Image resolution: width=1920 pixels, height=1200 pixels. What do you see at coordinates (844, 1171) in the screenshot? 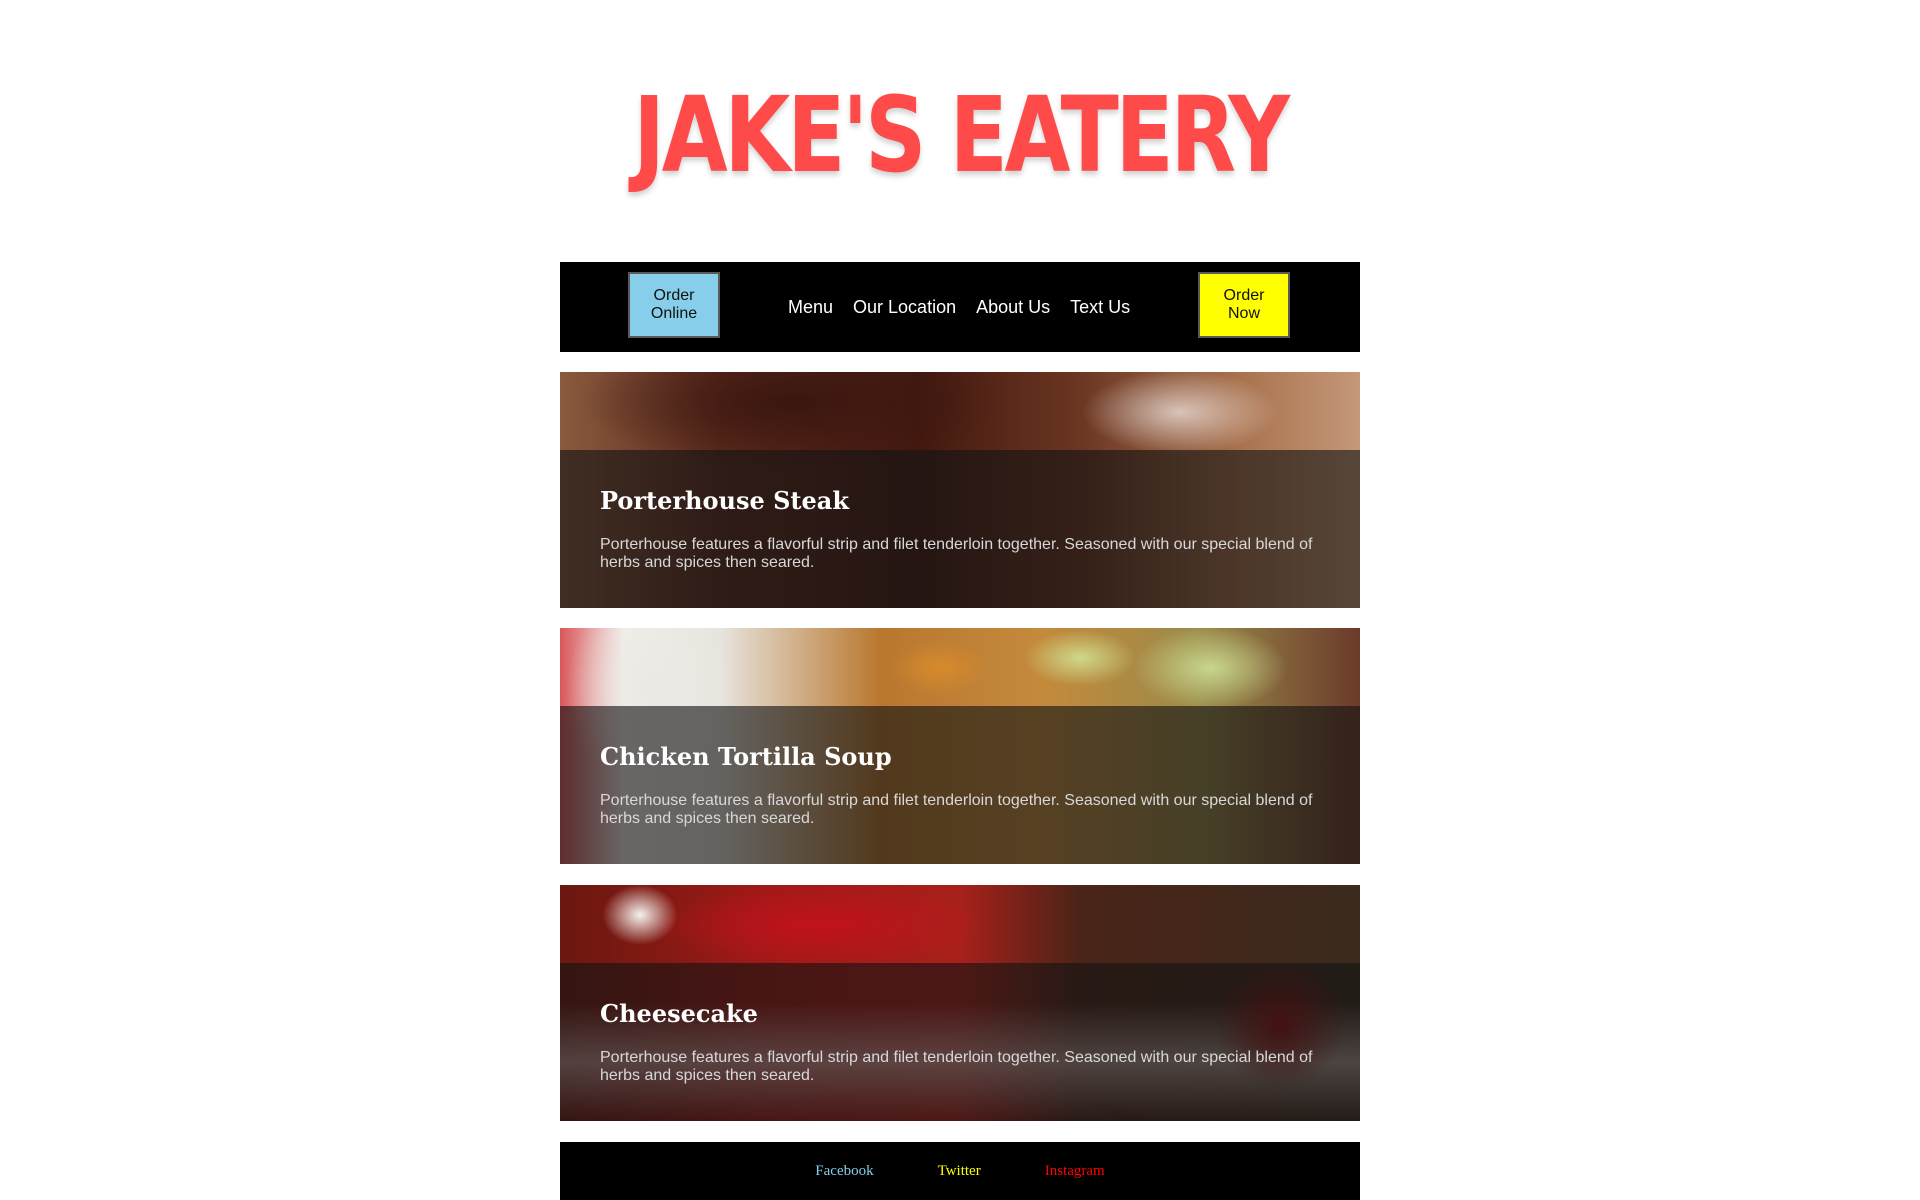
I see `facebook-link: Facebook` at bounding box center [844, 1171].